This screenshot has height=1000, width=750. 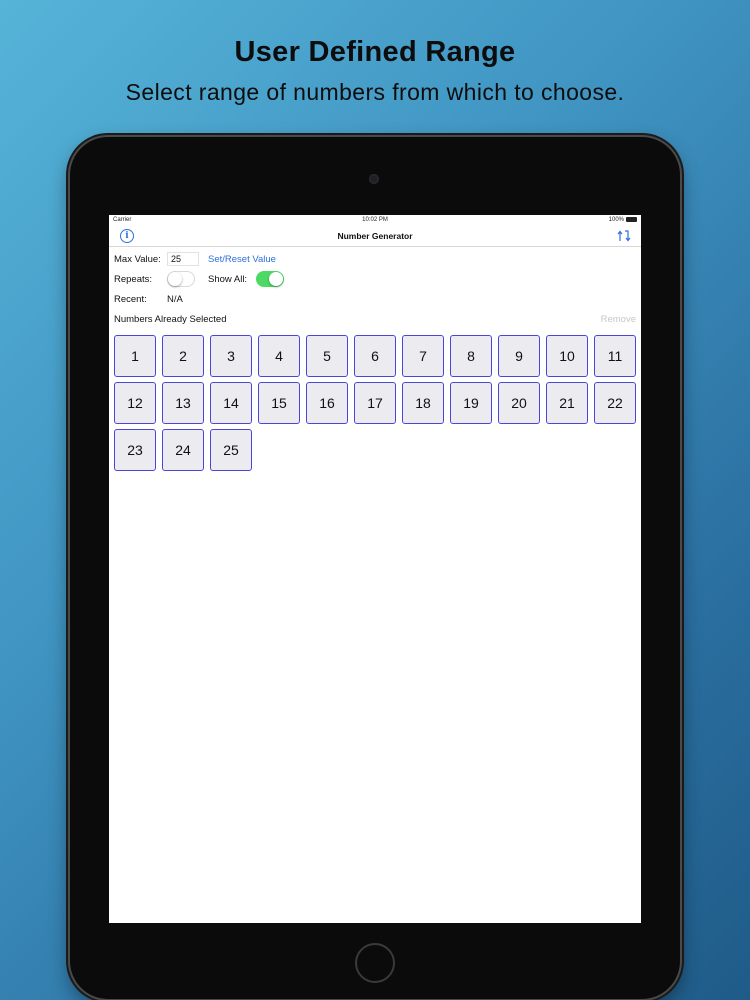 I want to click on number-cell: 13, so click(x=183, y=403).